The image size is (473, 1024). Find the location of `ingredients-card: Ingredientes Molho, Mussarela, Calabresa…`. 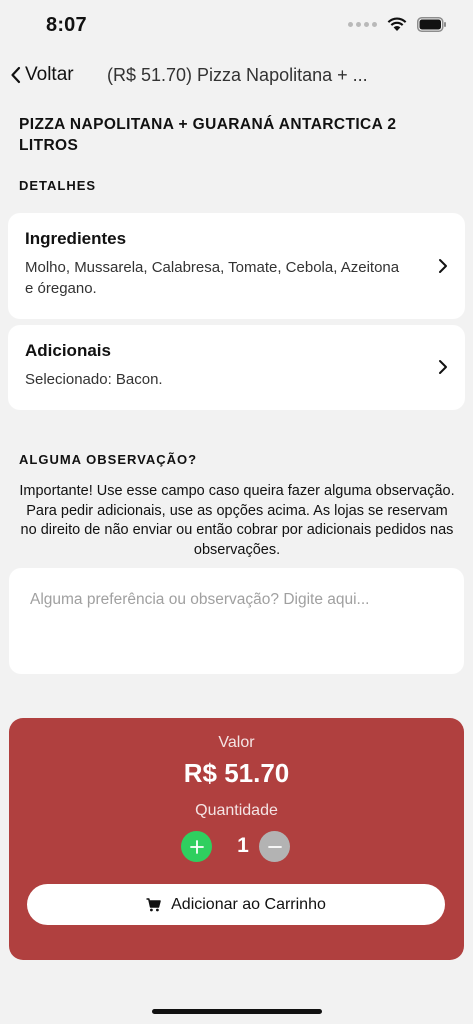

ingredients-card: Ingredientes Molho, Mussarela, Calabresa… is located at coordinates (236, 266).